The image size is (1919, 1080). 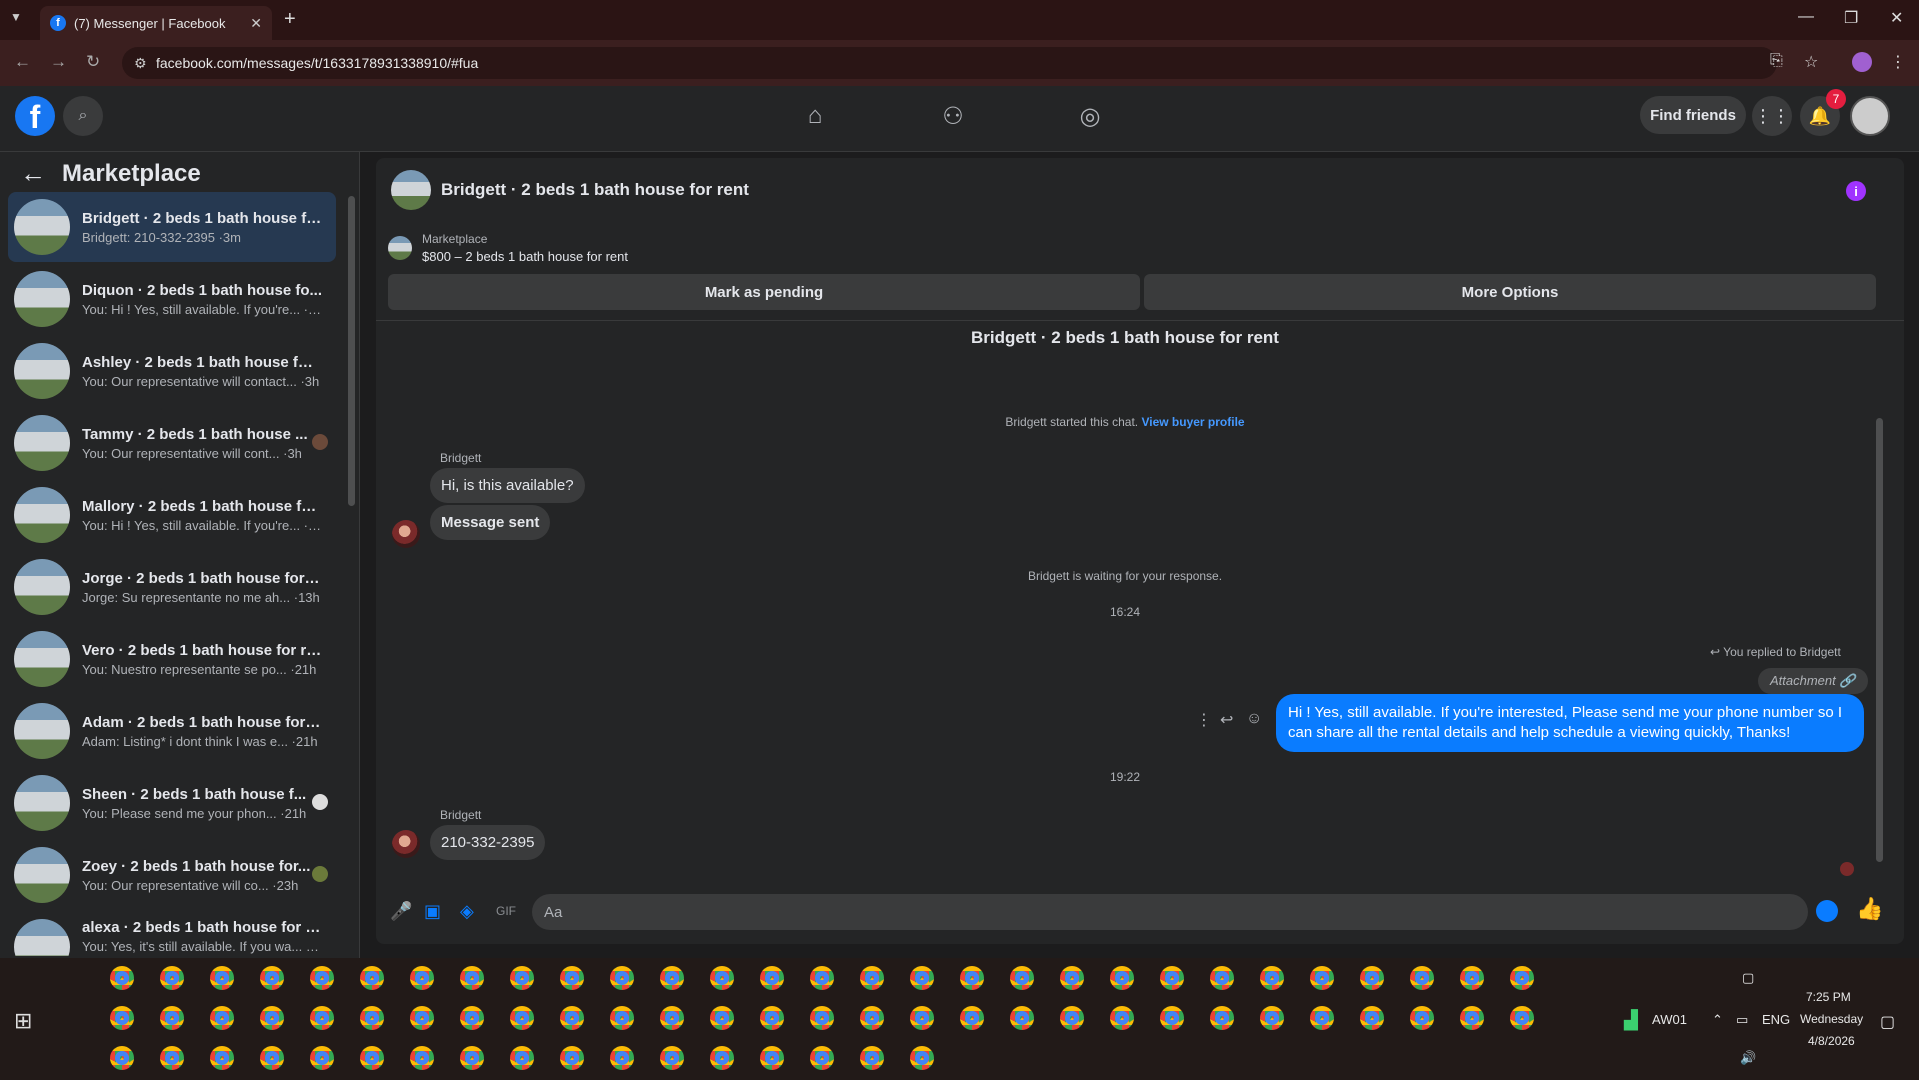 What do you see at coordinates (1748, 1058) in the screenshot?
I see `volume-icon: 🔊` at bounding box center [1748, 1058].